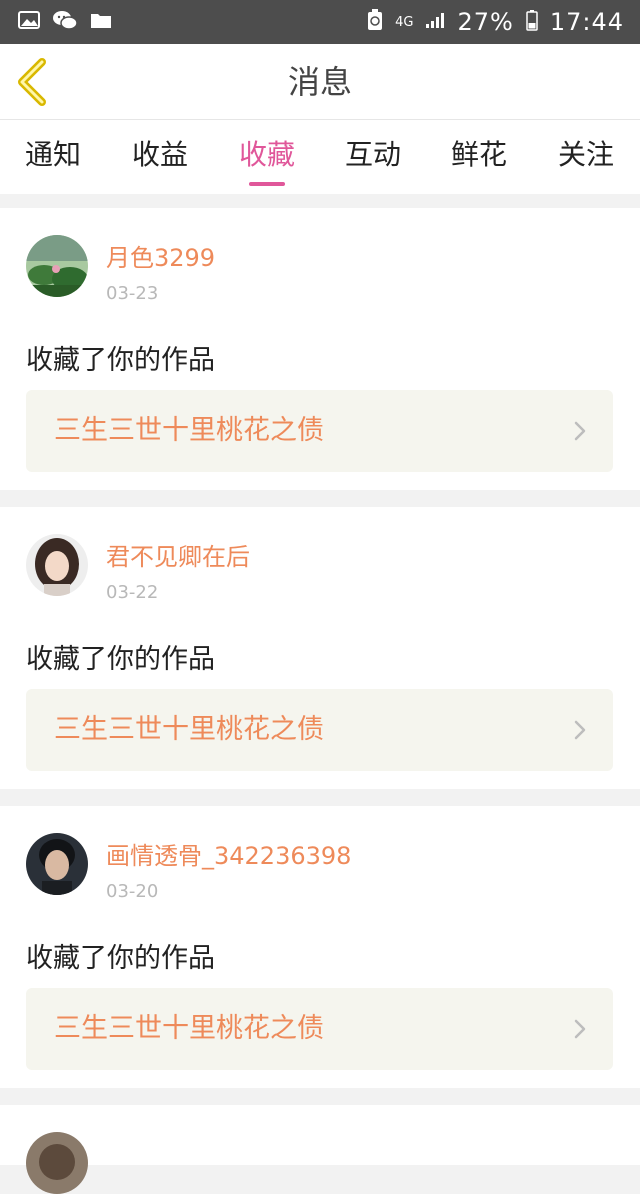  What do you see at coordinates (132, 891) in the screenshot?
I see `timestamp: 03-20` at bounding box center [132, 891].